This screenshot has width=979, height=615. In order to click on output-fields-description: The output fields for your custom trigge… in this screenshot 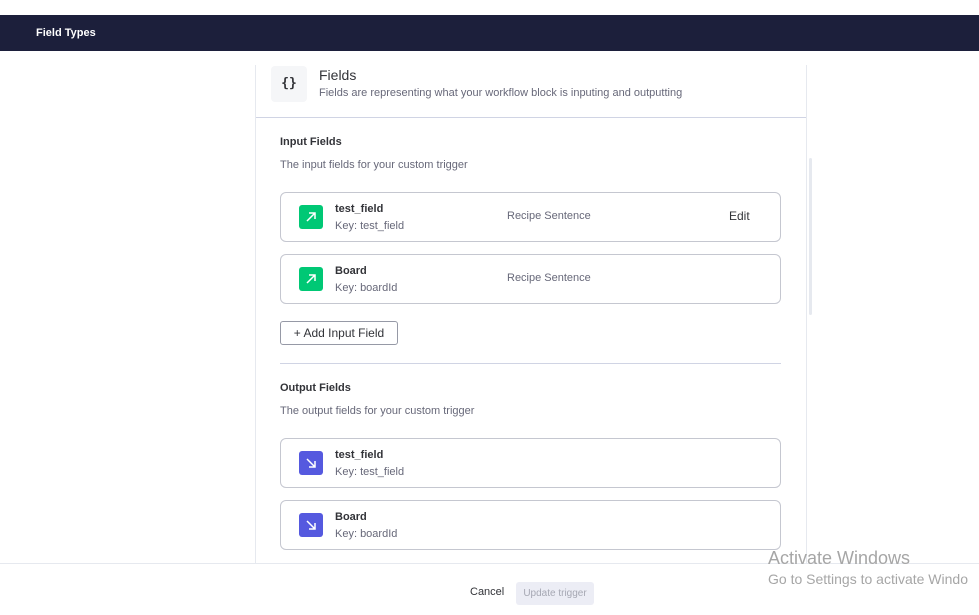, I will do `click(377, 411)`.